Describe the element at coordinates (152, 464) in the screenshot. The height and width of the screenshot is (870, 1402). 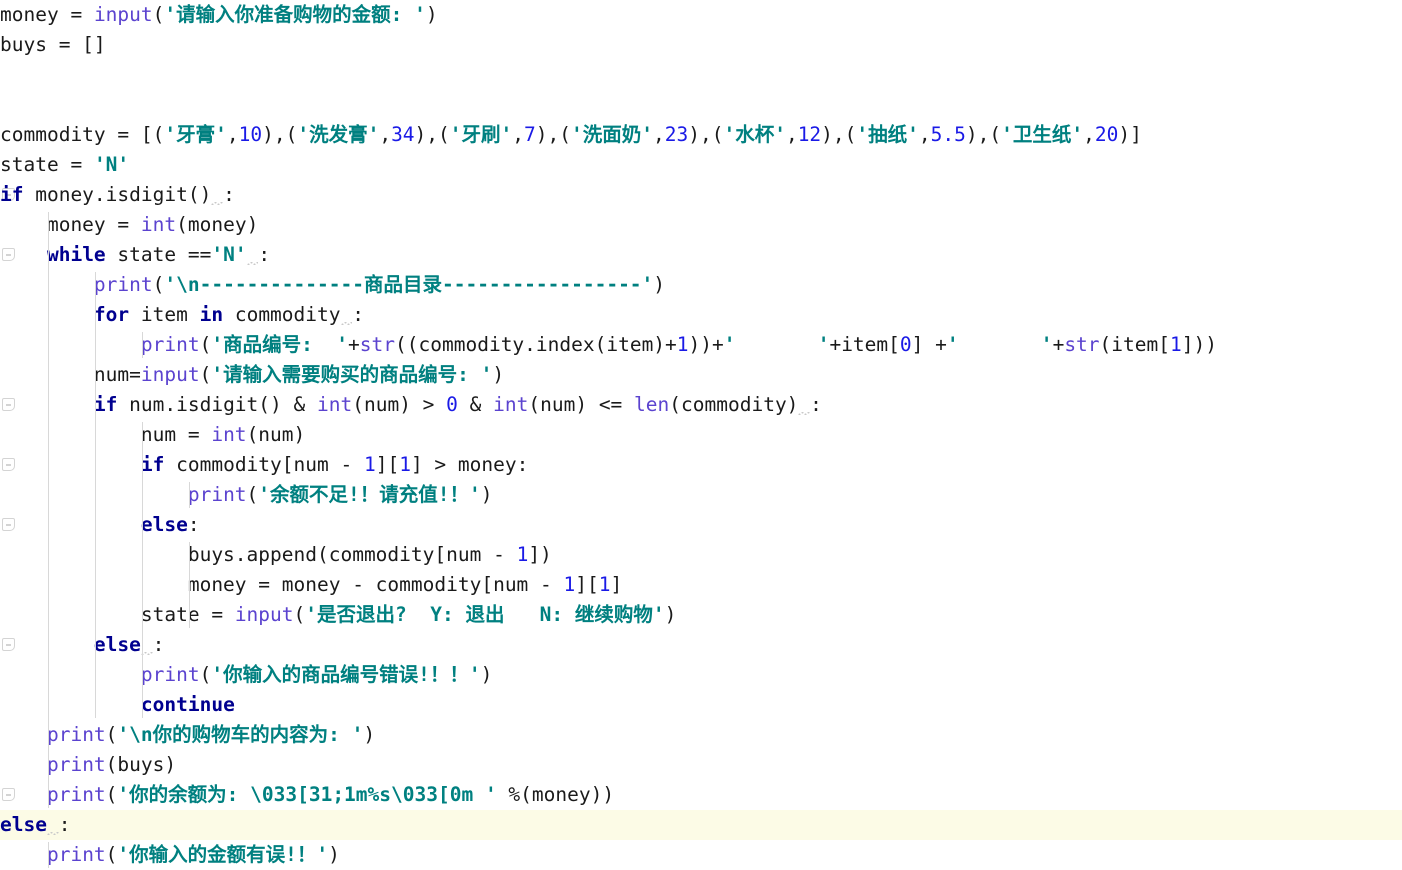
I see `code-token: if` at that location.